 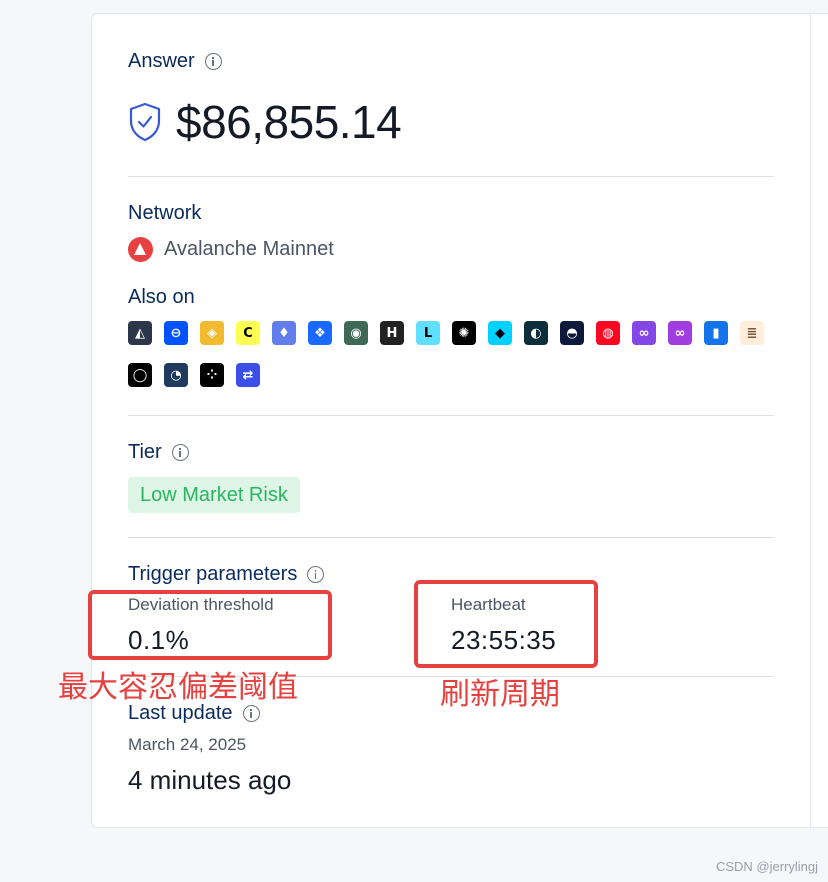 I want to click on base-icon: ⊖, so click(x=176, y=333).